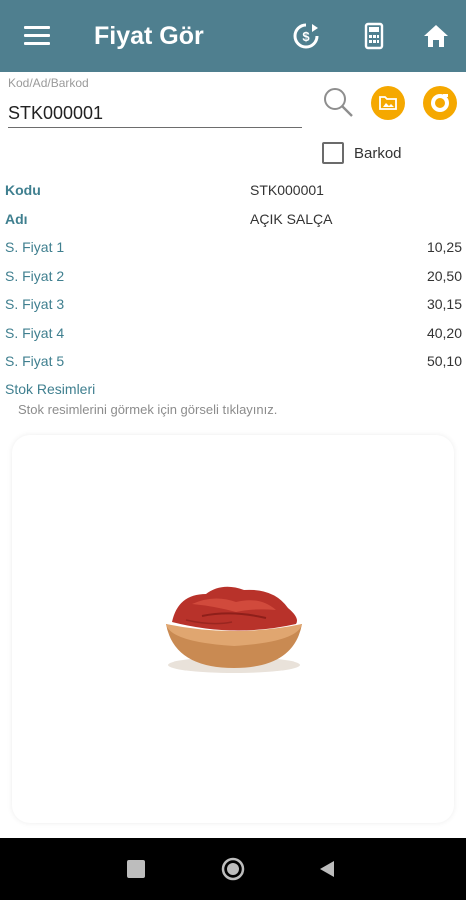 This screenshot has width=466, height=900. What do you see at coordinates (155, 114) in the screenshot?
I see `search-input` at bounding box center [155, 114].